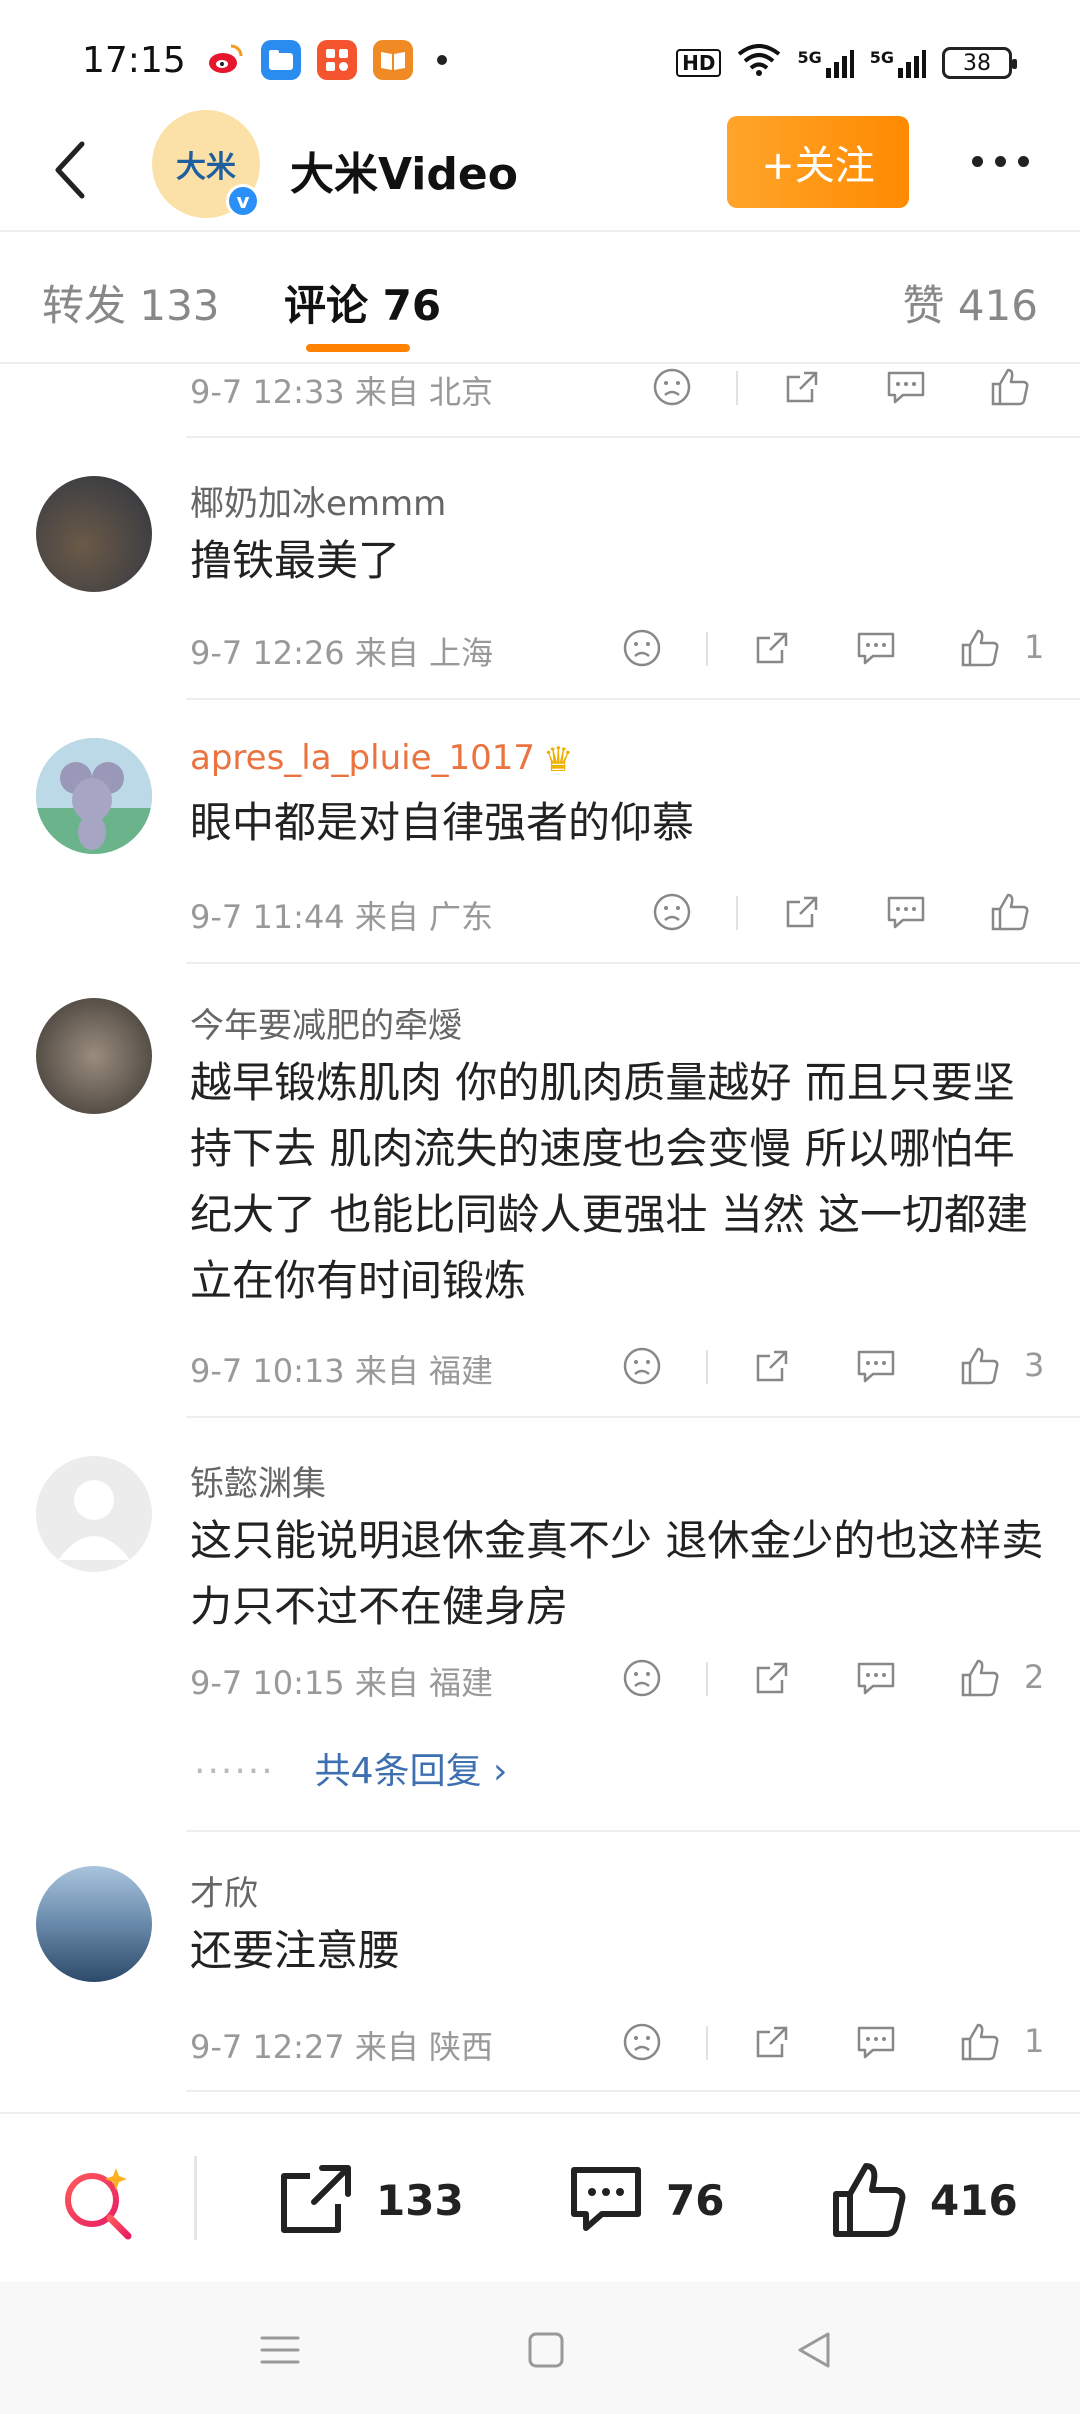 The image size is (1080, 2414). I want to click on system-nav-bar, so click(540, 2348).